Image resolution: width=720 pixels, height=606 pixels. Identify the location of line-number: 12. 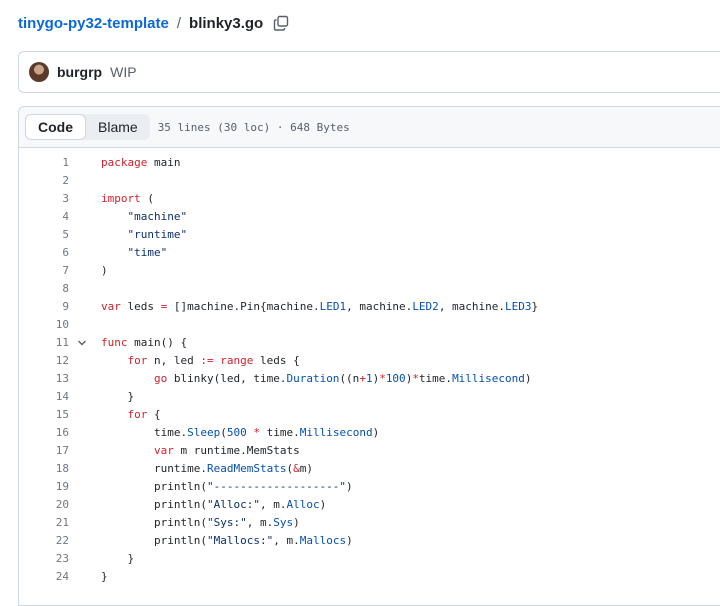
(44, 361).